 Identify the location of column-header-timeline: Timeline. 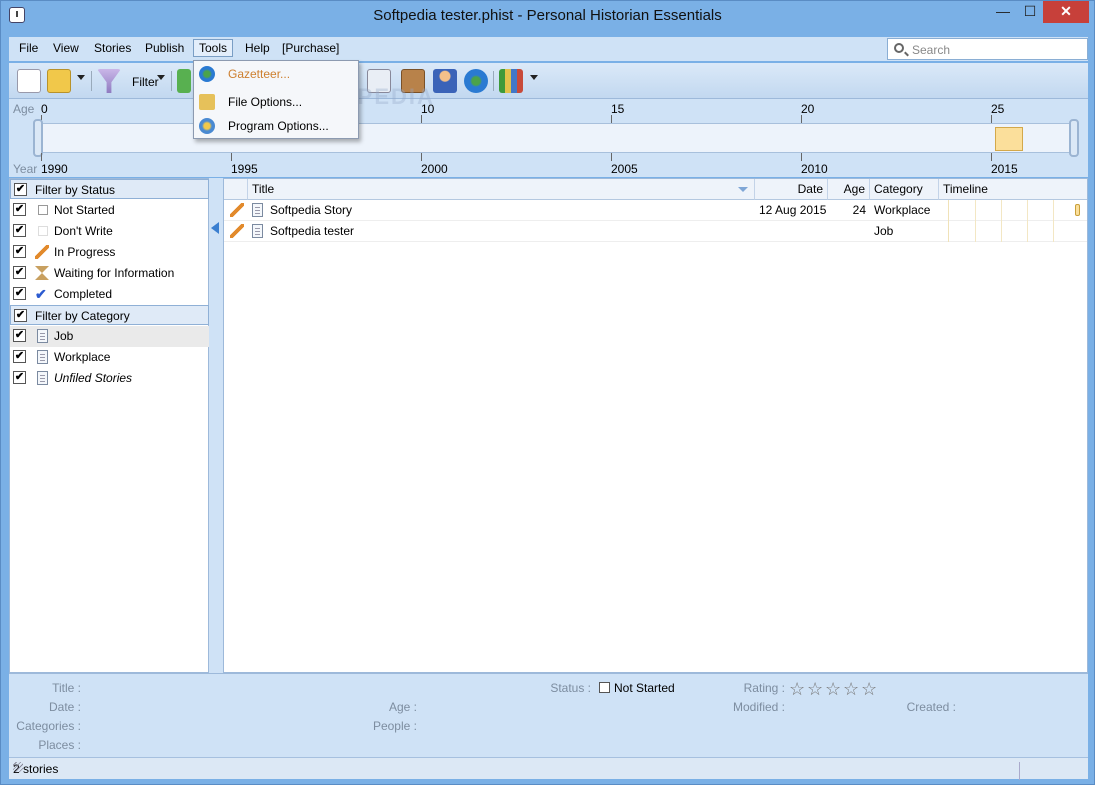
(1013, 189).